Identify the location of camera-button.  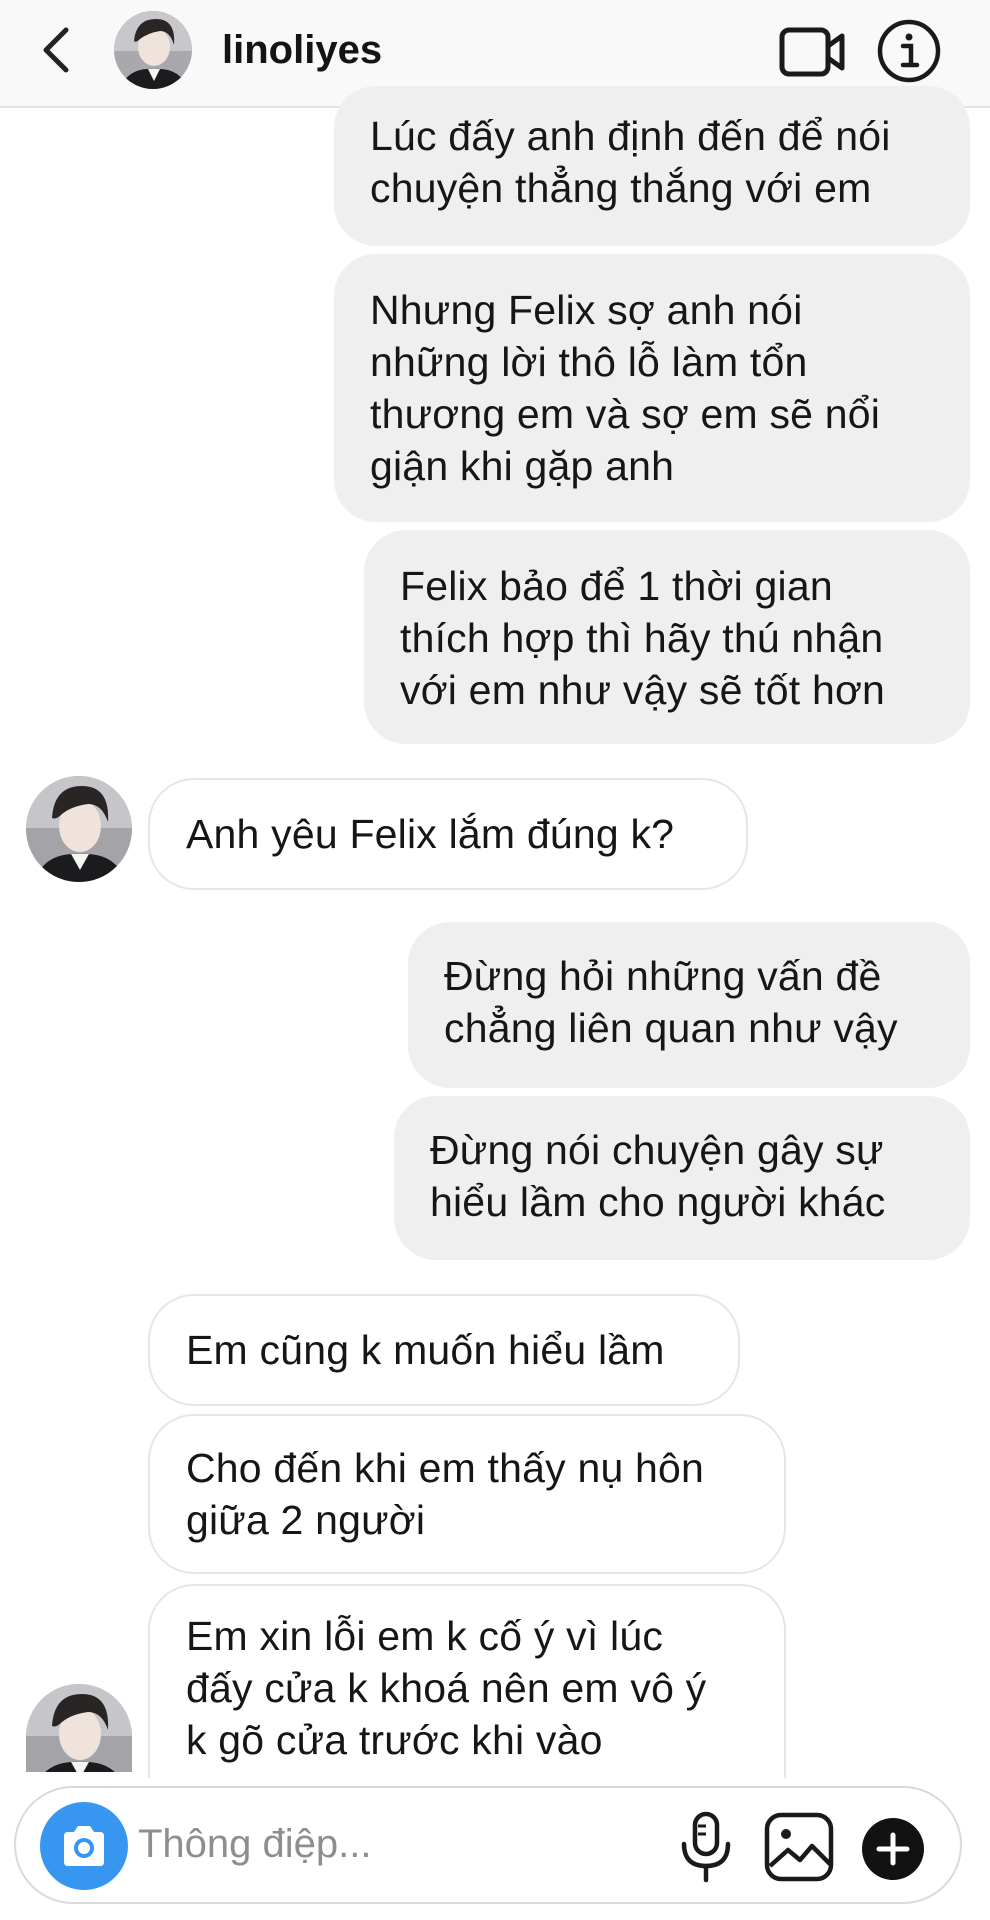
(84, 1846).